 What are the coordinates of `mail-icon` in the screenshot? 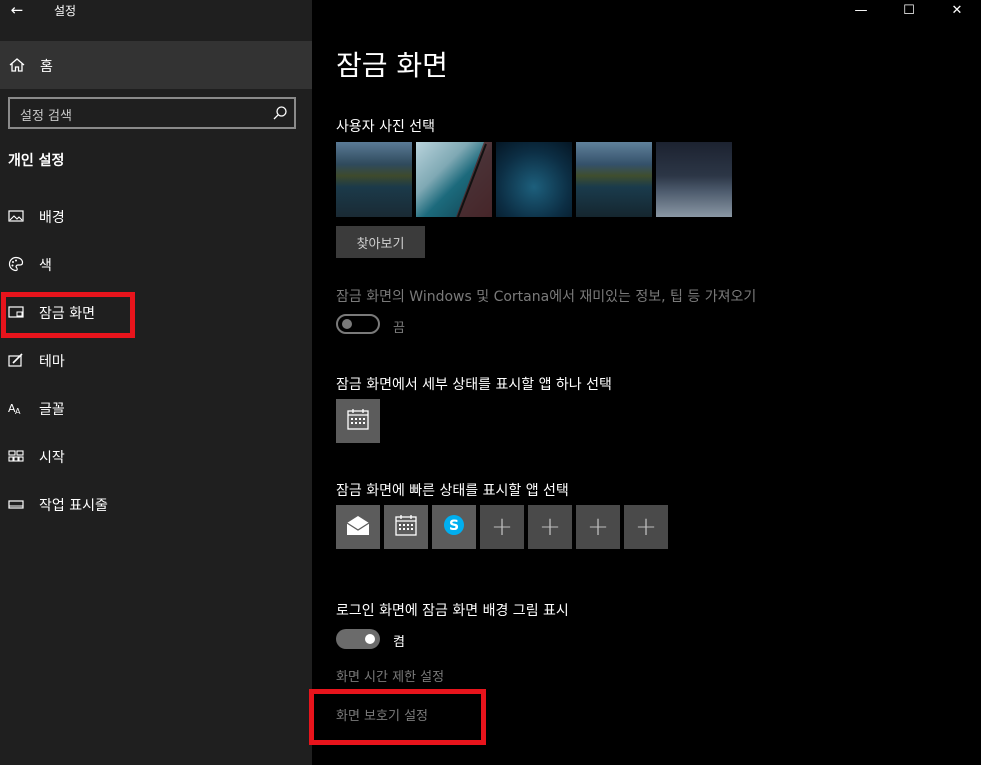 It's located at (358, 527).